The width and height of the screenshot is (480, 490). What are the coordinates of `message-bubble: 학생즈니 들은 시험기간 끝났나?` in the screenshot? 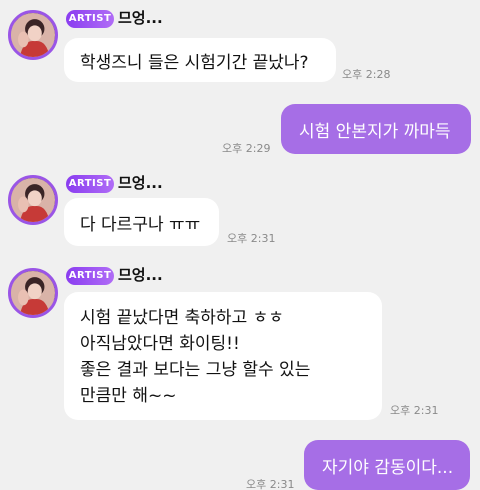 It's located at (200, 60).